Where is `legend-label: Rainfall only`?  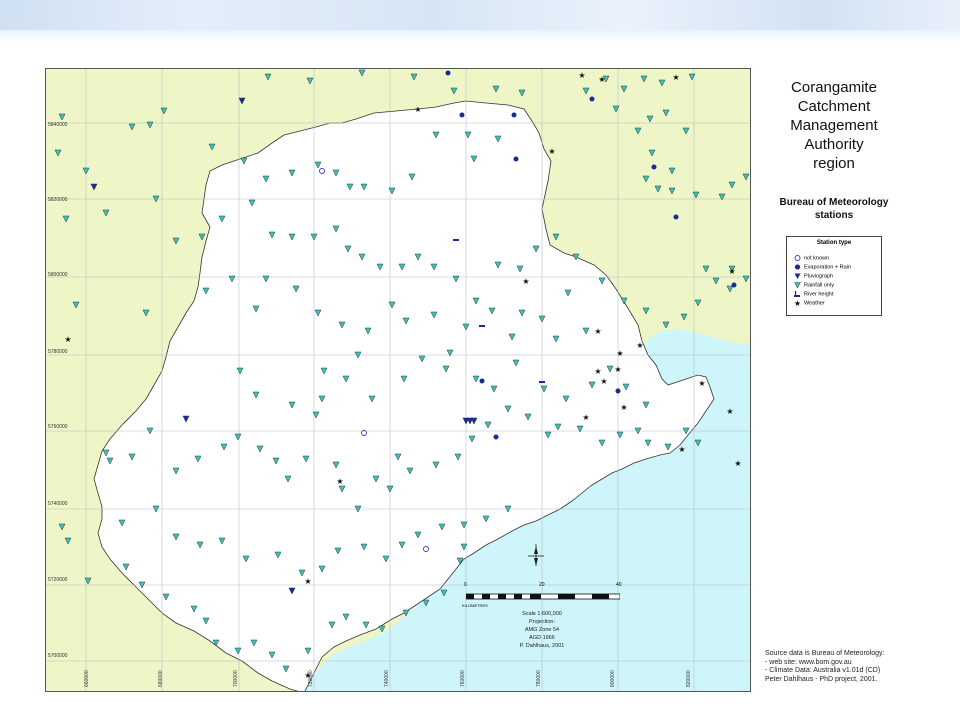
legend-label: Rainfall only is located at coordinates (819, 285).